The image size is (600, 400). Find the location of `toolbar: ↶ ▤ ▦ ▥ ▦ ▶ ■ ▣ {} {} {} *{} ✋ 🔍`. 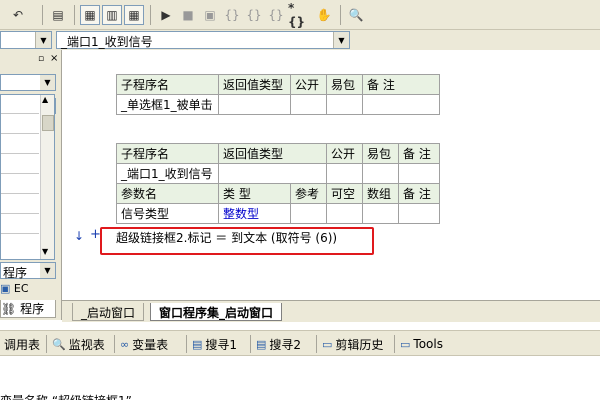

toolbar: ↶ ▤ ▦ ▥ ▦ ▶ ■ ▣ {} {} {} *{} ✋ 🔍 is located at coordinates (300, 15).